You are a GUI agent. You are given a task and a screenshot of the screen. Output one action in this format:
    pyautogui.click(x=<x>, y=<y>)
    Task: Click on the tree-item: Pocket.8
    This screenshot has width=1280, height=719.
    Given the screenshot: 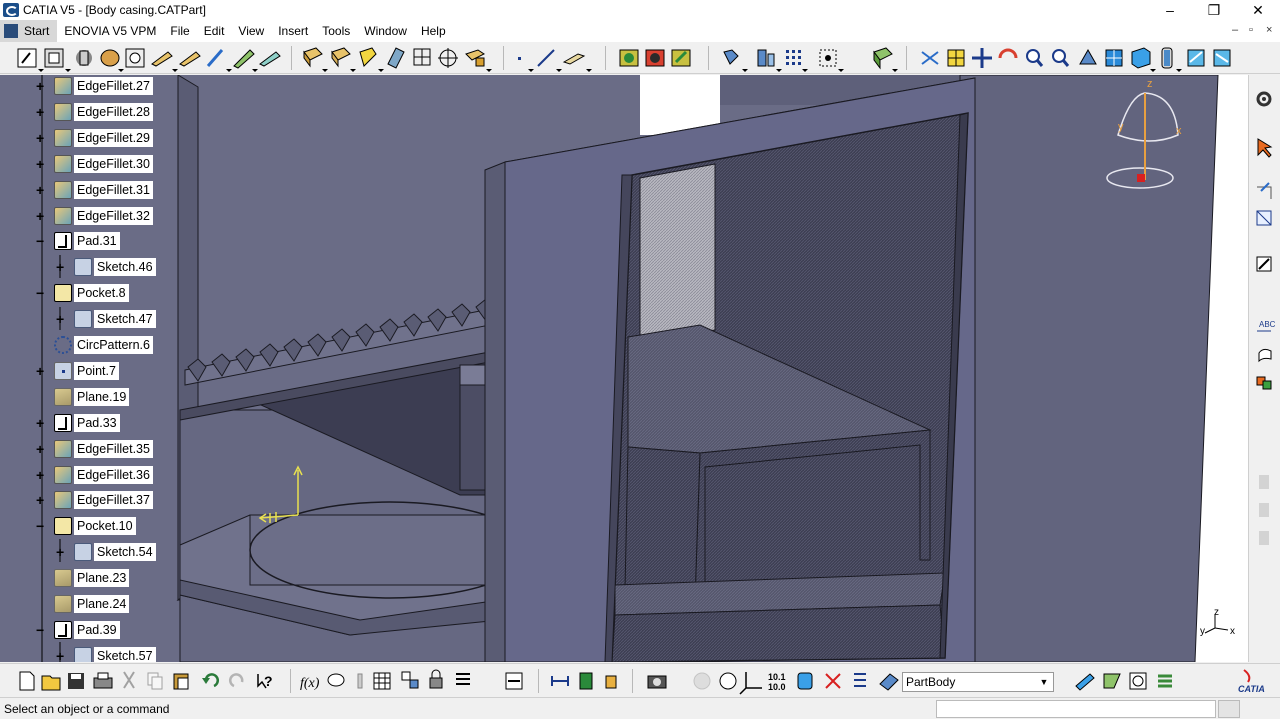 What is the action you would take?
    pyautogui.click(x=91, y=293)
    